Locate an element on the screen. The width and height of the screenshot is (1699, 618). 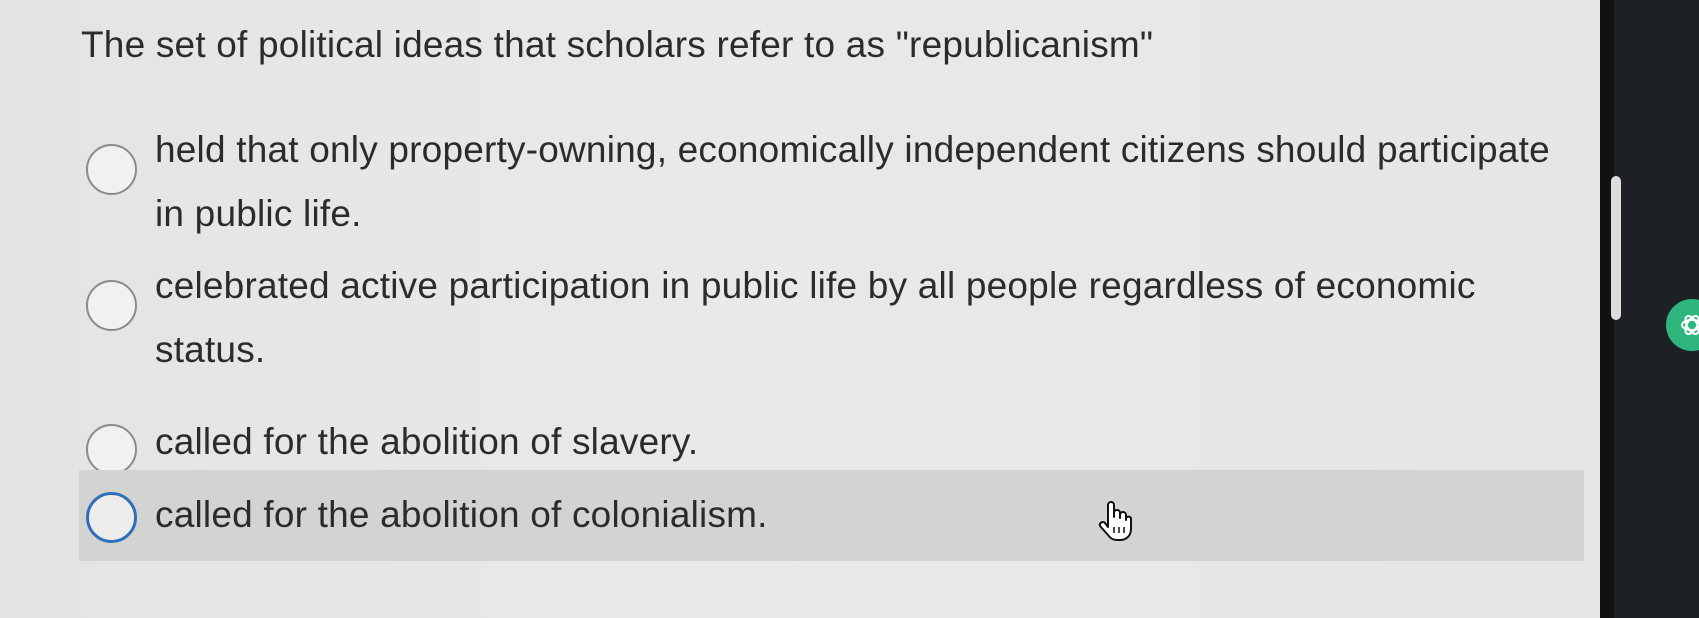
answer-option-3: called for the abolition of slavery. is located at coordinates (800, 442).